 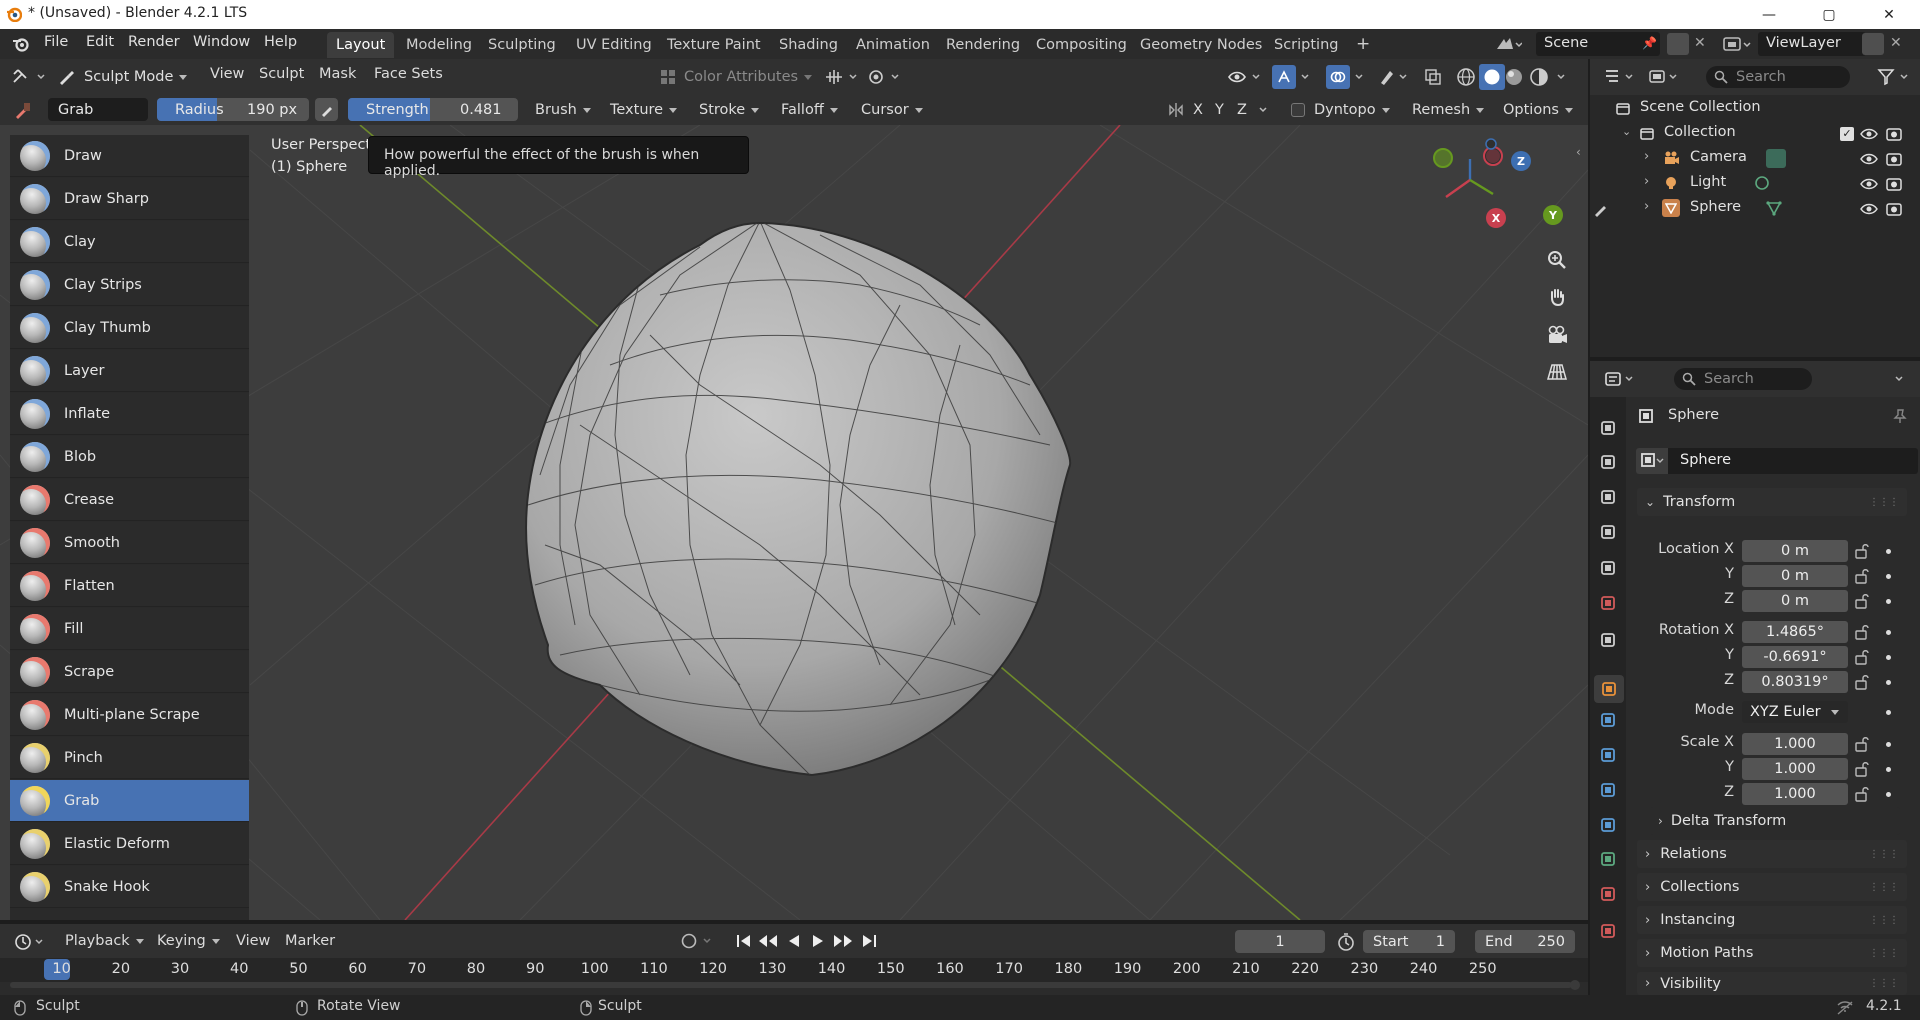 I want to click on visibility-icon, so click(x=1247, y=77).